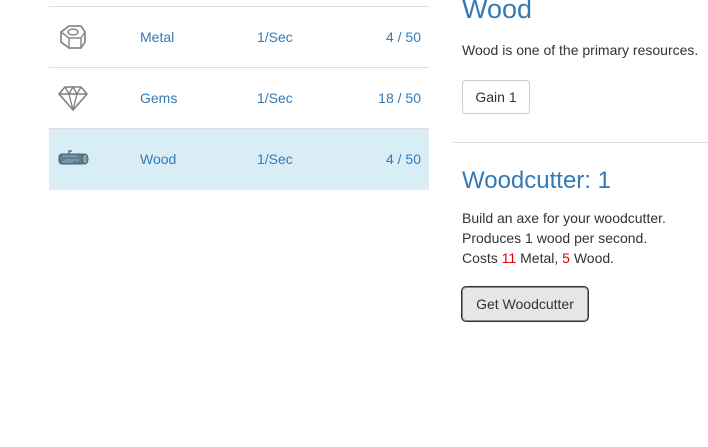  What do you see at coordinates (73, 159) in the screenshot?
I see `wood-log-icon` at bounding box center [73, 159].